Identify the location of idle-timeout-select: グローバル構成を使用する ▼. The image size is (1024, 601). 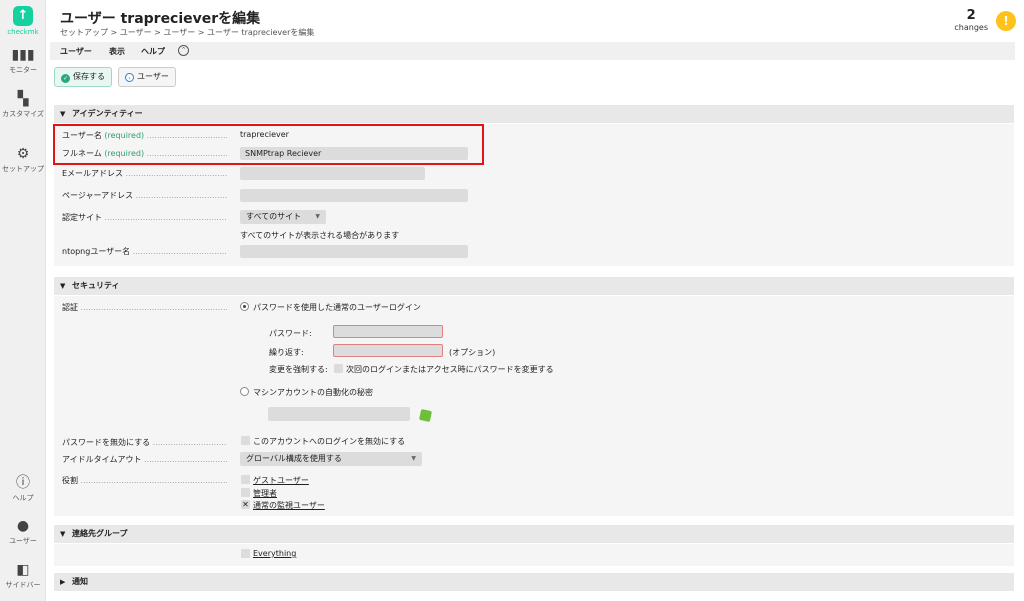
(331, 459).